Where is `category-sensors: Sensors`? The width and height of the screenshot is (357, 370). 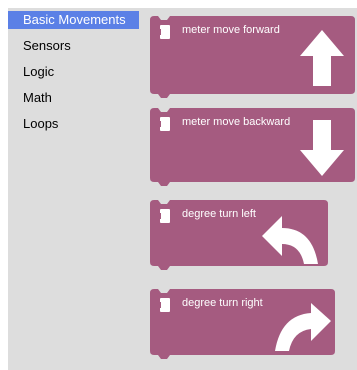 category-sensors: Sensors is located at coordinates (74, 46).